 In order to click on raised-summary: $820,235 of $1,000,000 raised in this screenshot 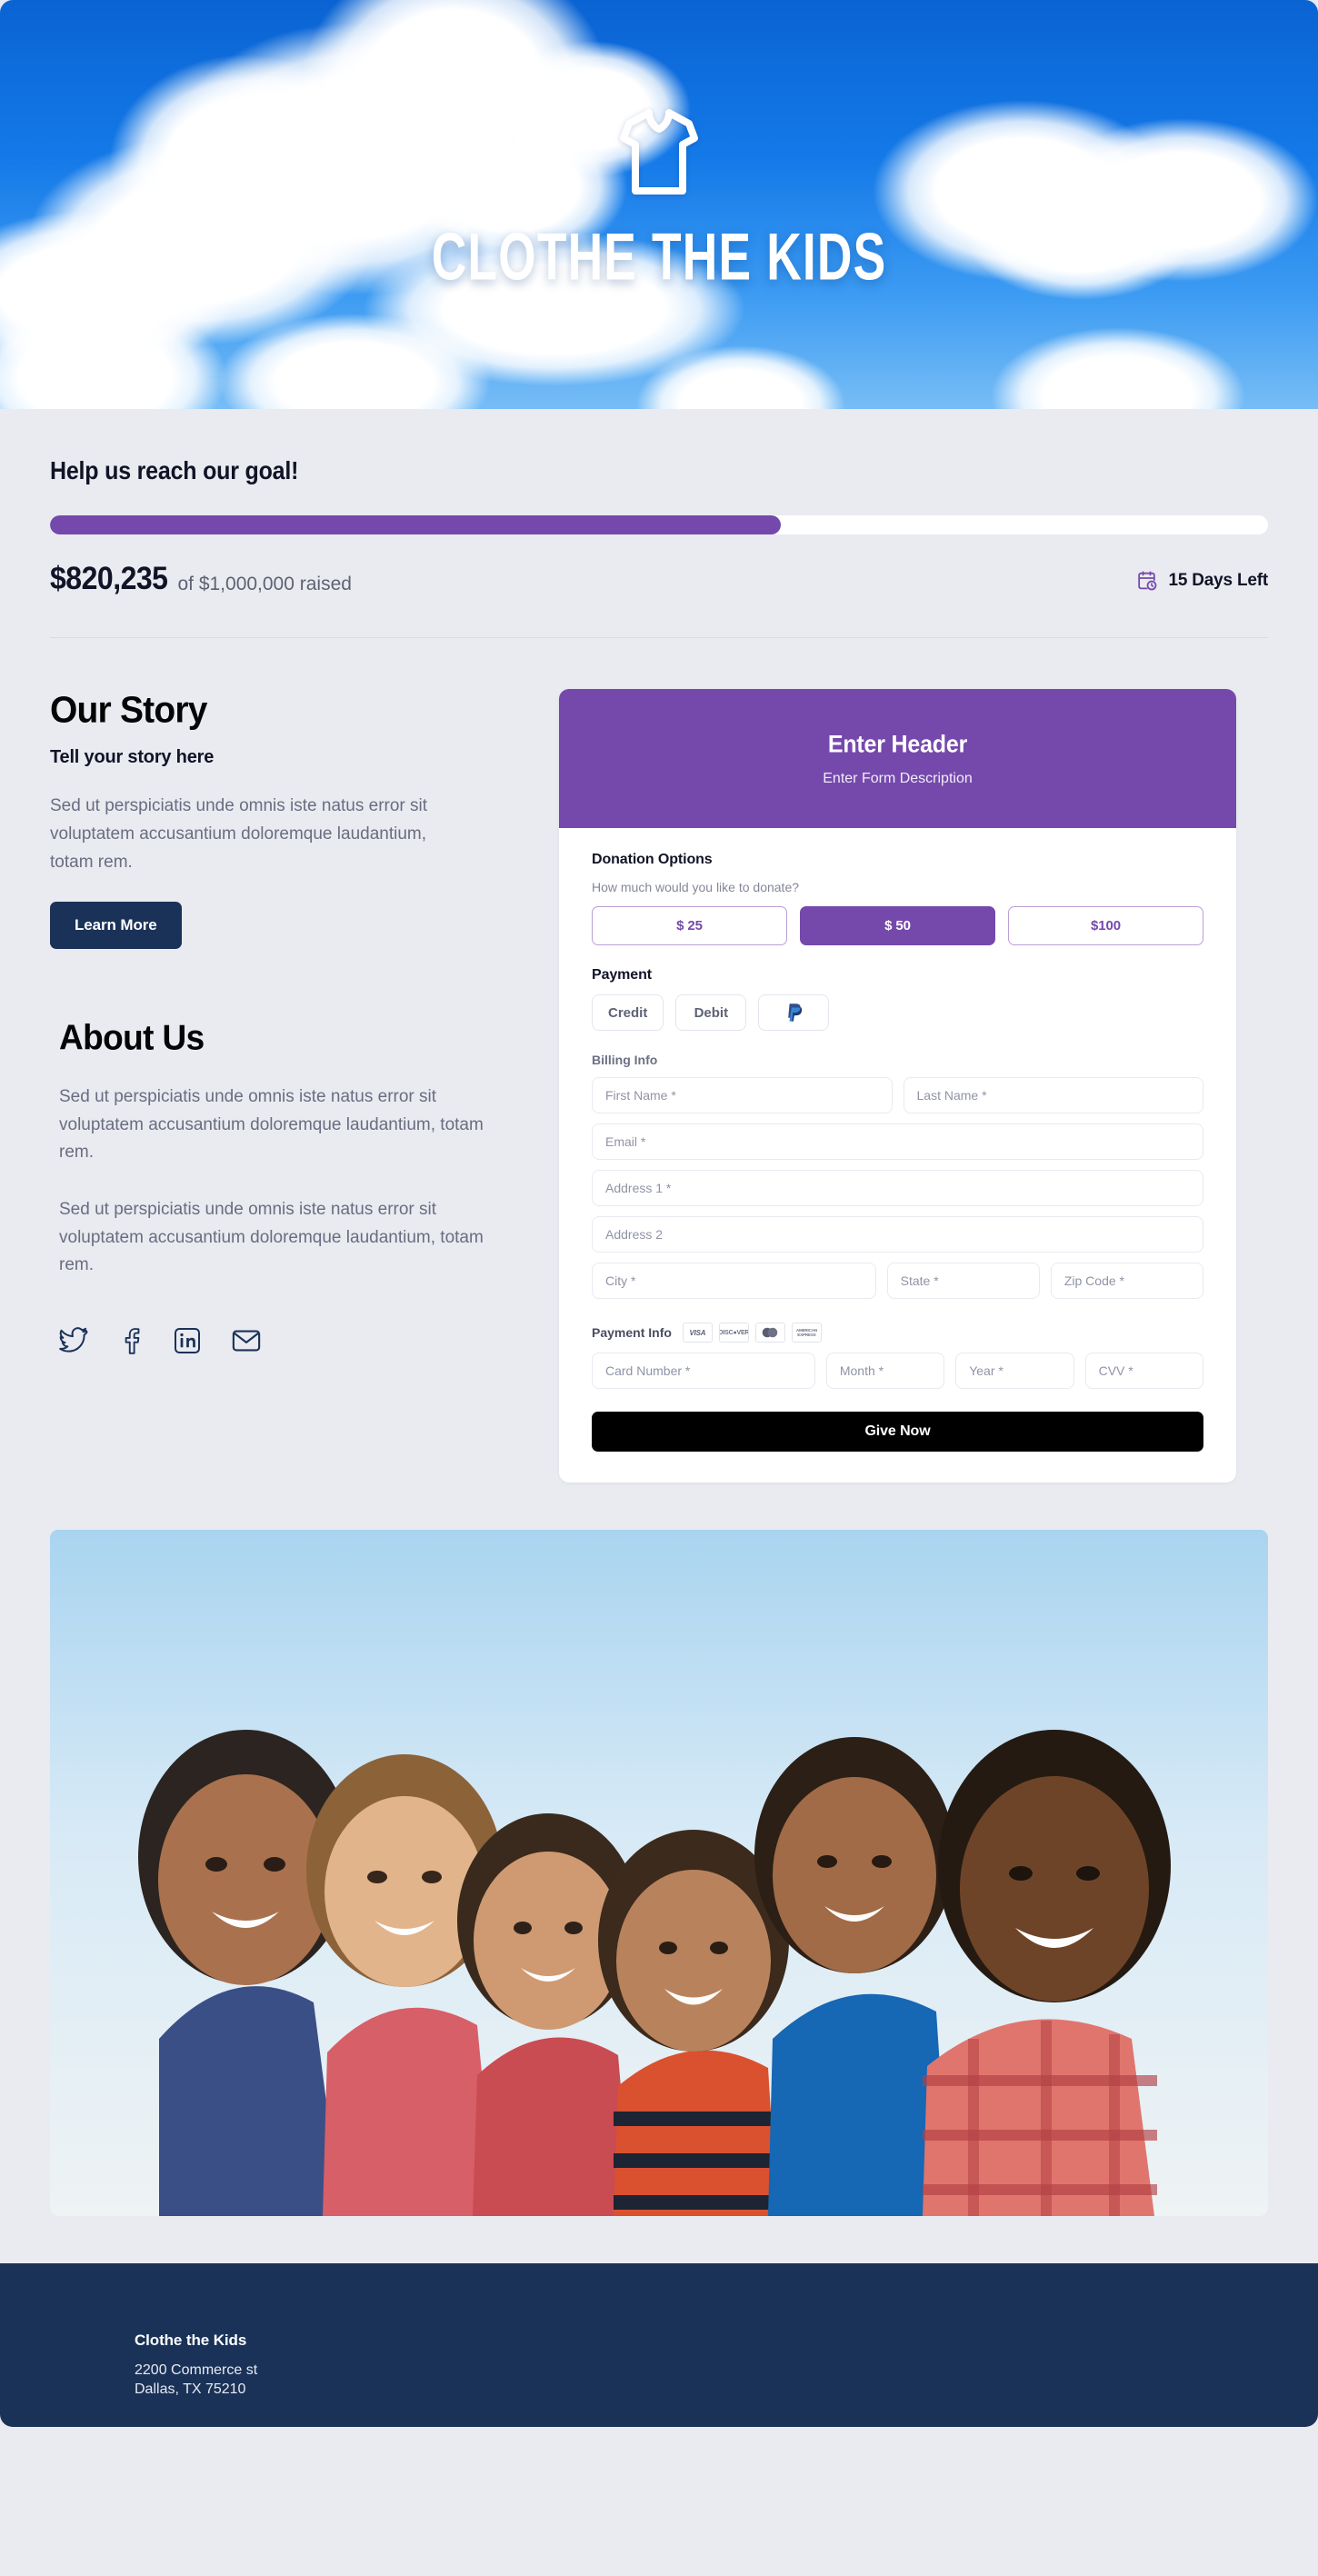, I will do `click(201, 578)`.